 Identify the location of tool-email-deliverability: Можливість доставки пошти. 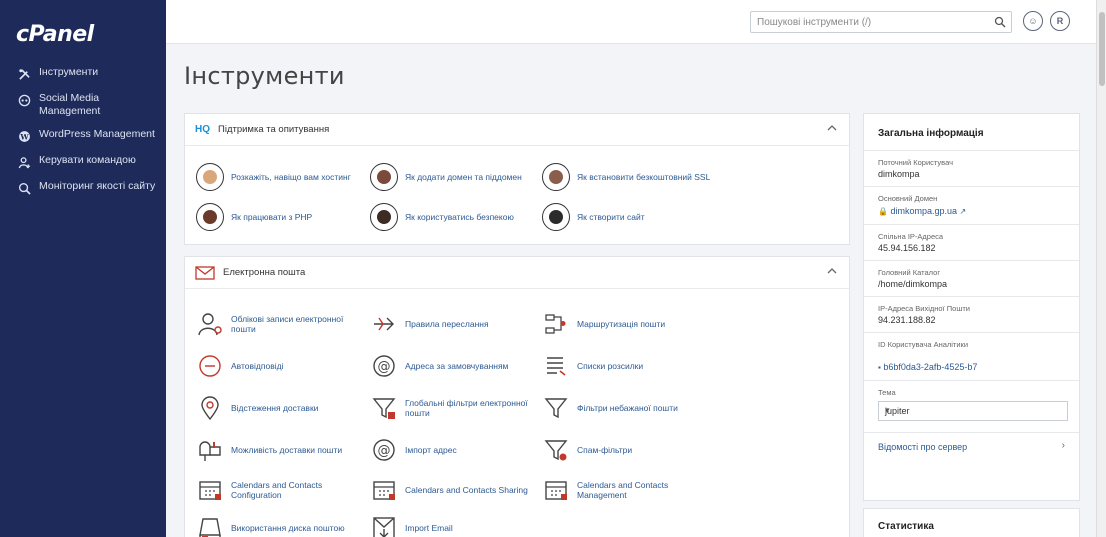
(279, 450).